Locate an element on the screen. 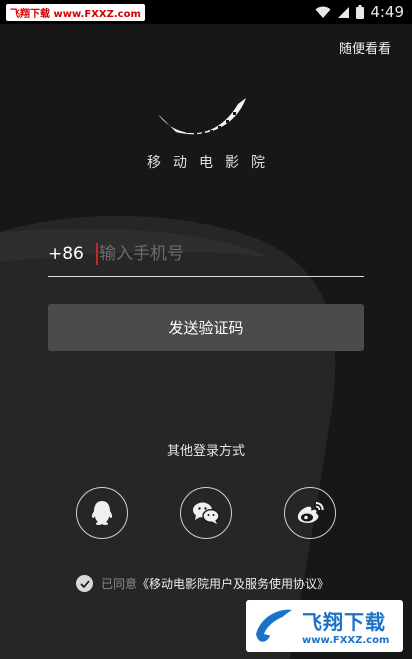  text-cursor is located at coordinates (97, 254).